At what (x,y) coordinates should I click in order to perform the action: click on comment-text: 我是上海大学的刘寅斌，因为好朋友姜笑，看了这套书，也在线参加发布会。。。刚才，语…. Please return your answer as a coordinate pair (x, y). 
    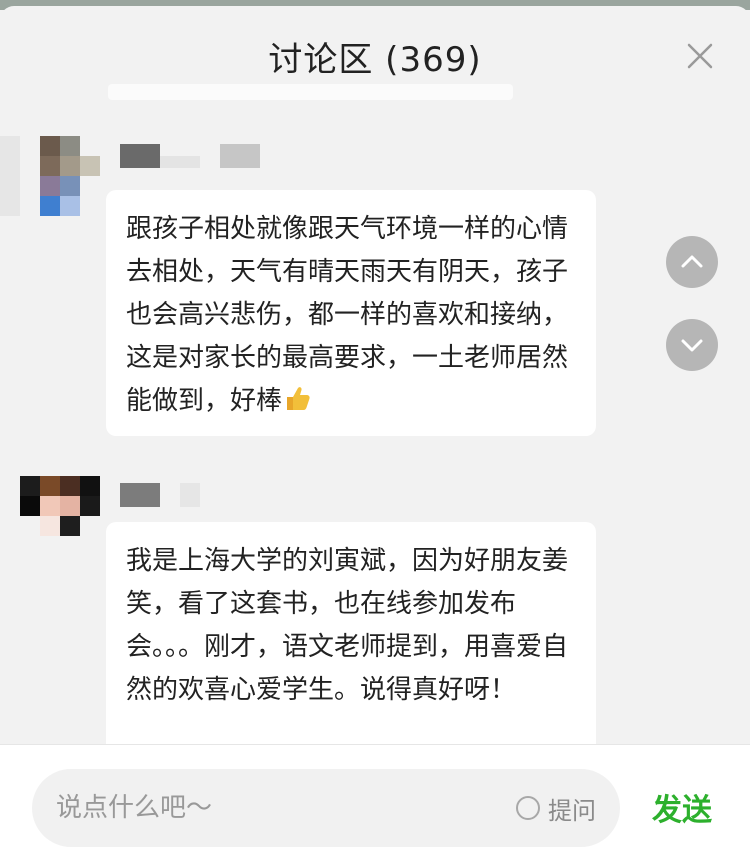
    Looking at the image, I should click on (347, 625).